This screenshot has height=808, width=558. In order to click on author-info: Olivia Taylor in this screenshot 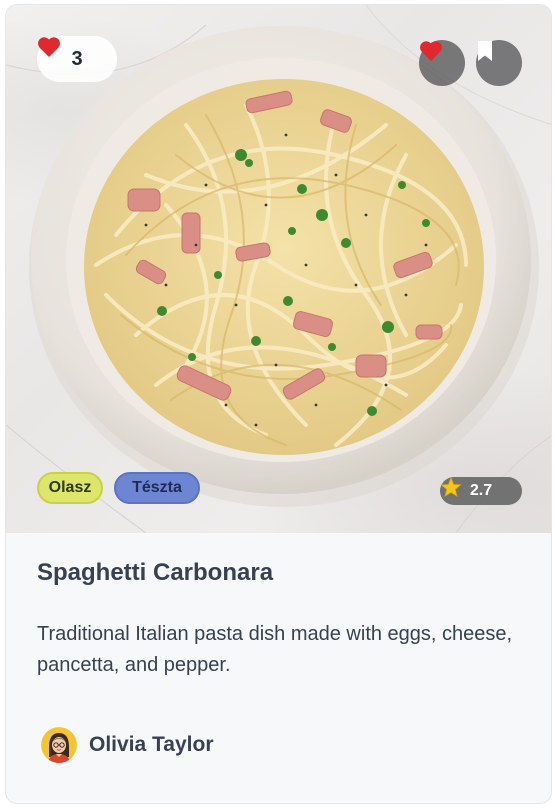, I will do `click(127, 745)`.